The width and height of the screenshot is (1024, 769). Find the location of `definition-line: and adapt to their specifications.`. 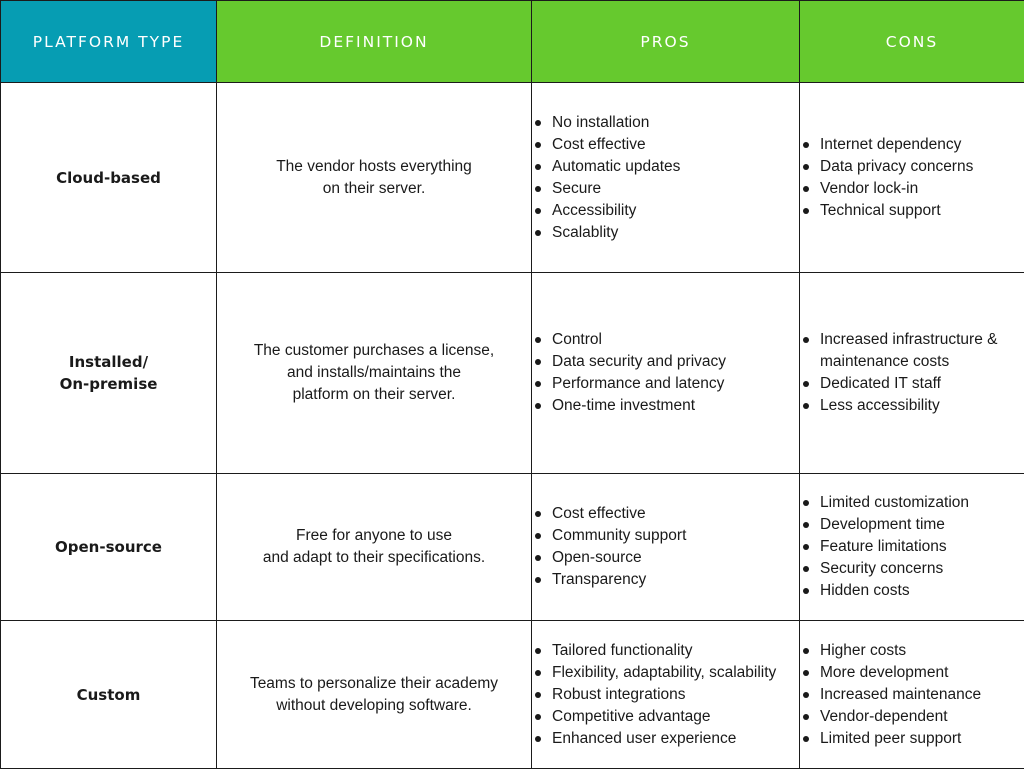

definition-line: and adapt to their specifications. is located at coordinates (374, 558).